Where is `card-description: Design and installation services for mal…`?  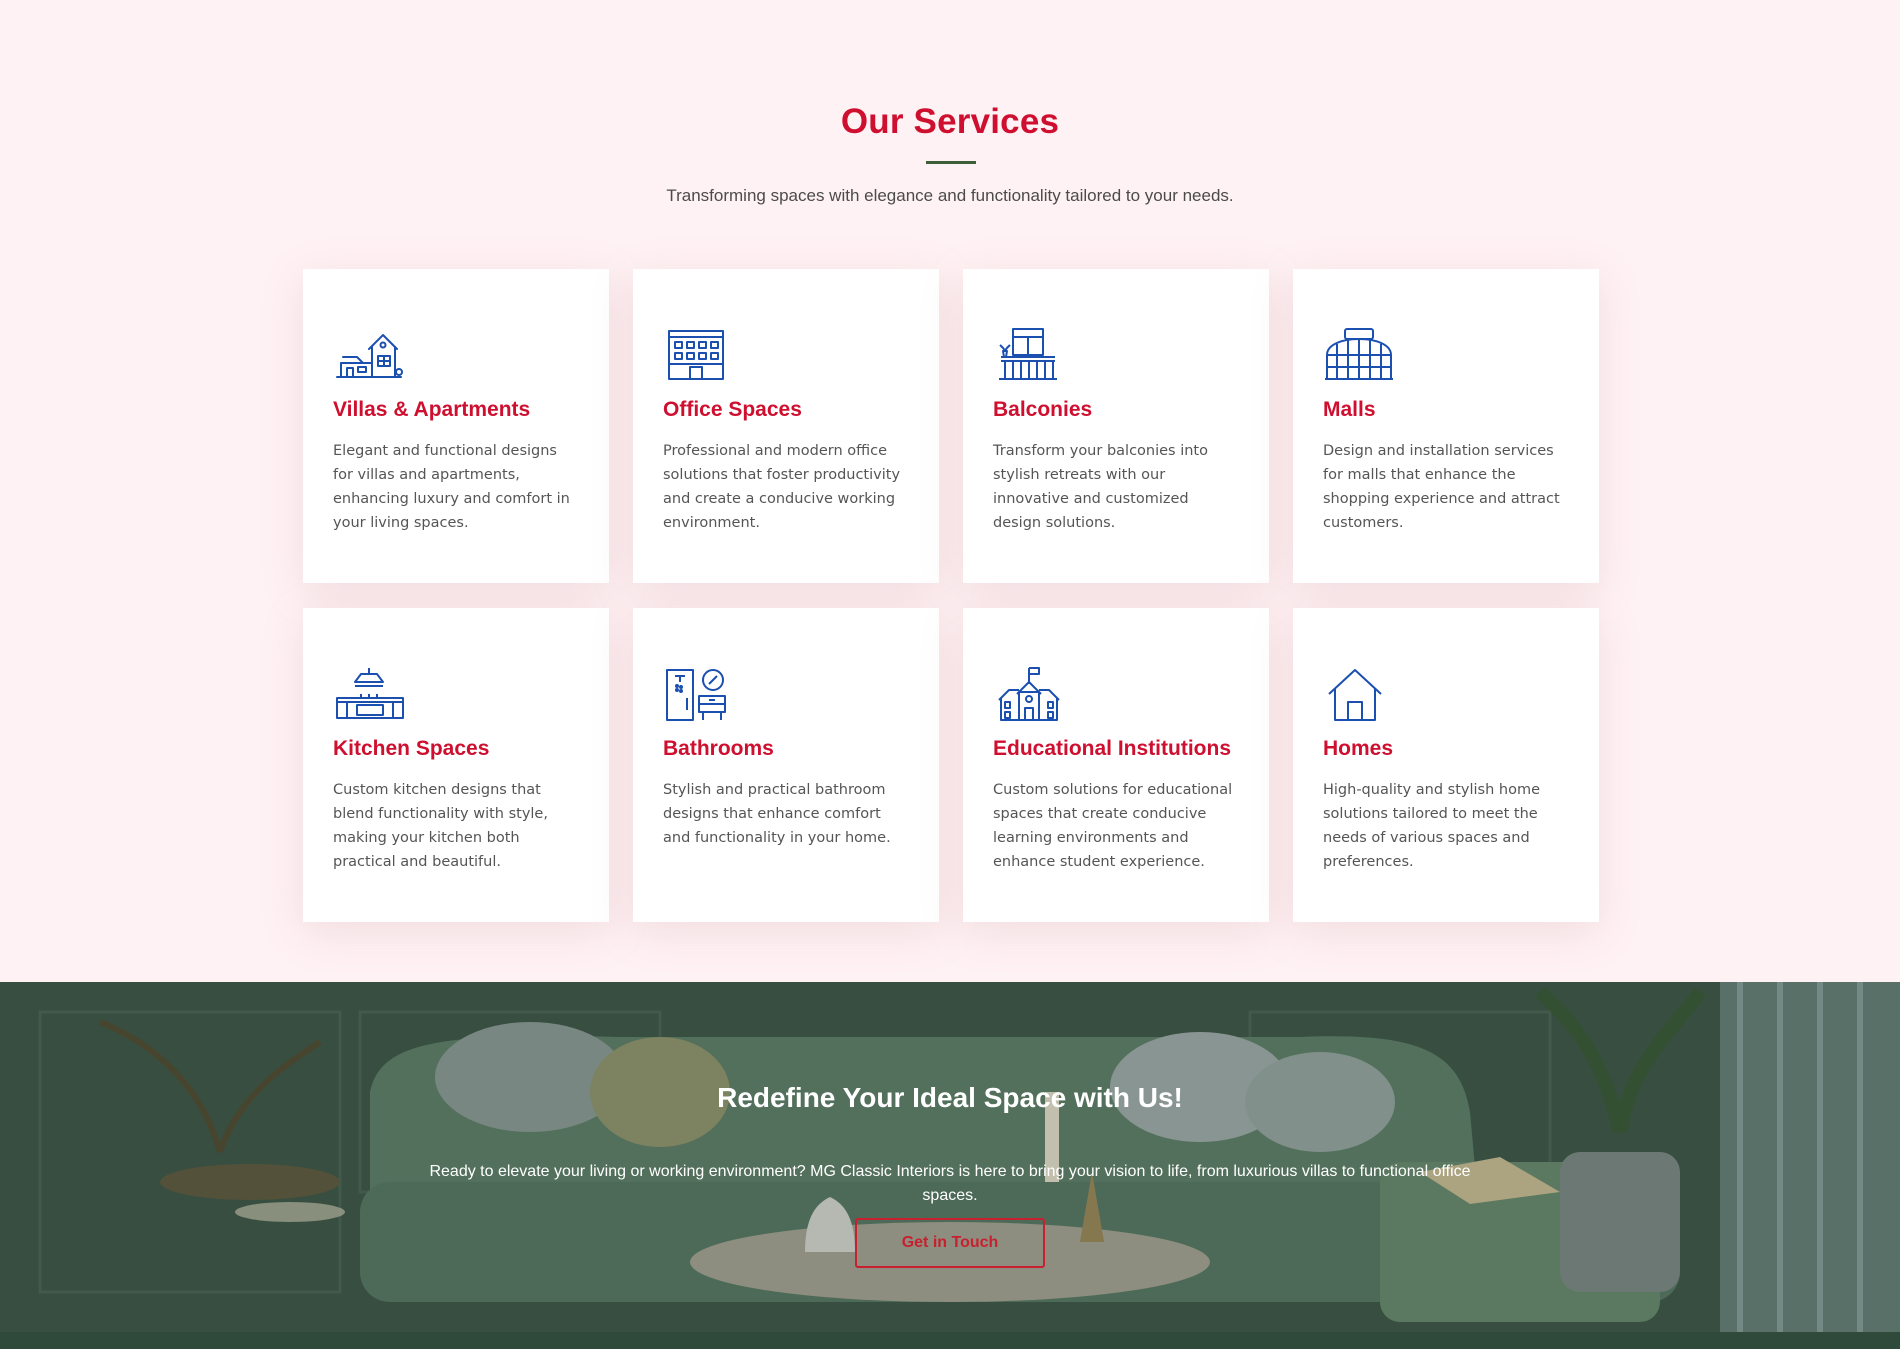
card-description: Design and installation services for mal… is located at coordinates (1441, 487).